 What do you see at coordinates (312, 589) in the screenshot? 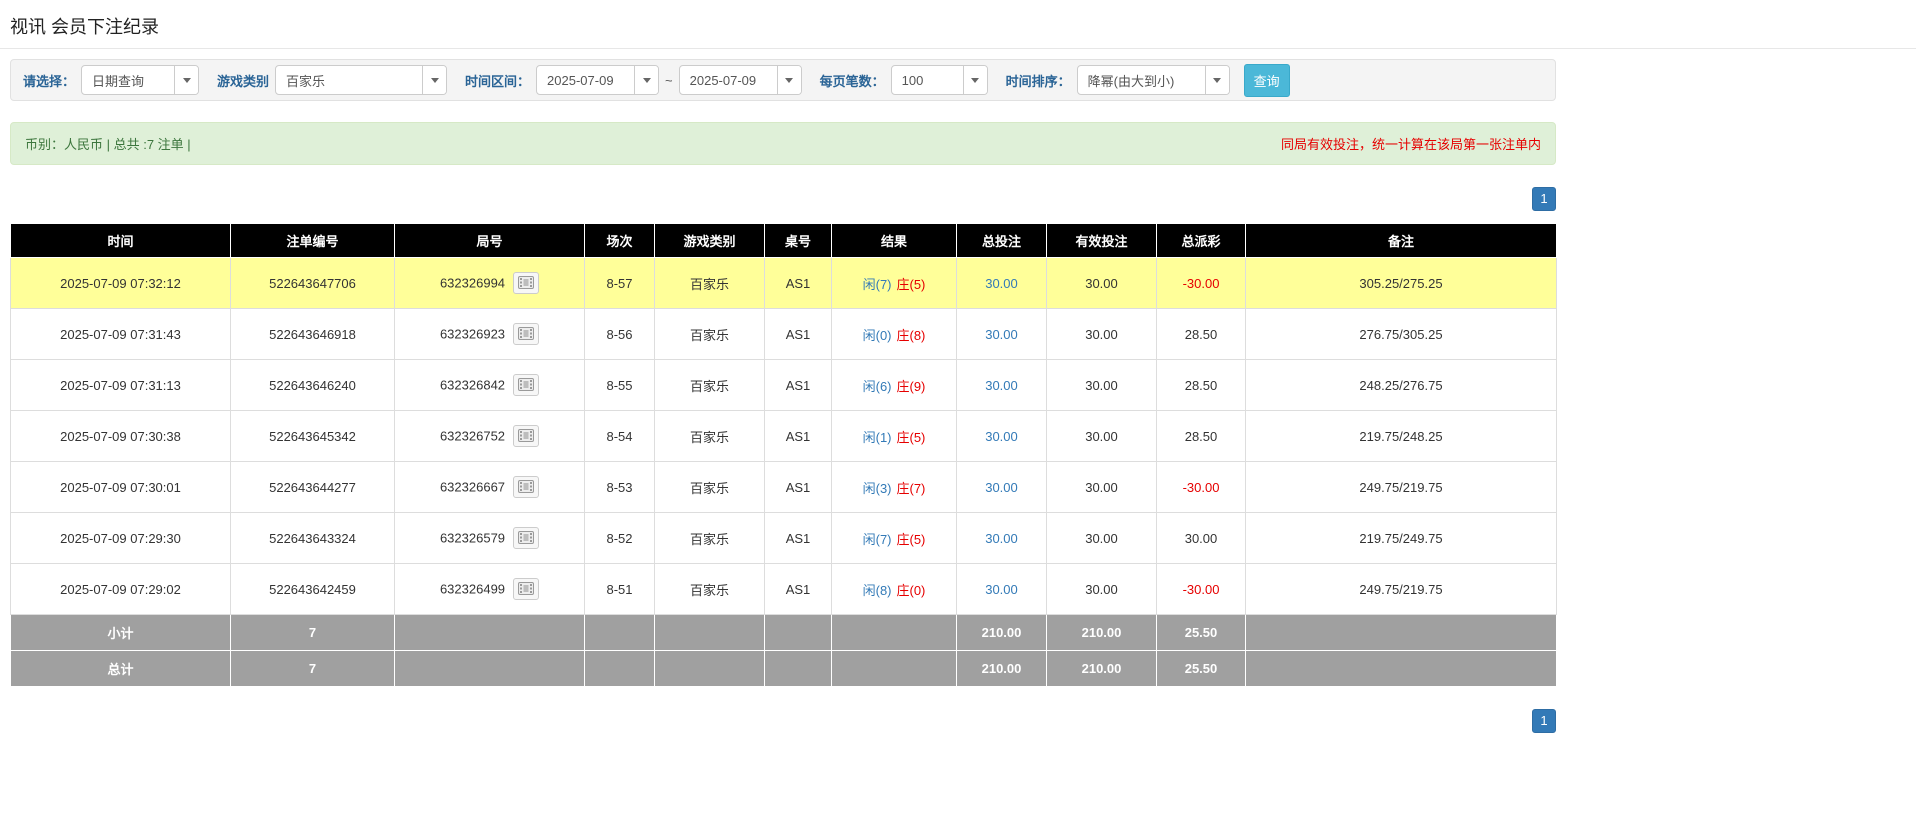
I see `bet-id-cell: 522643642459` at bounding box center [312, 589].